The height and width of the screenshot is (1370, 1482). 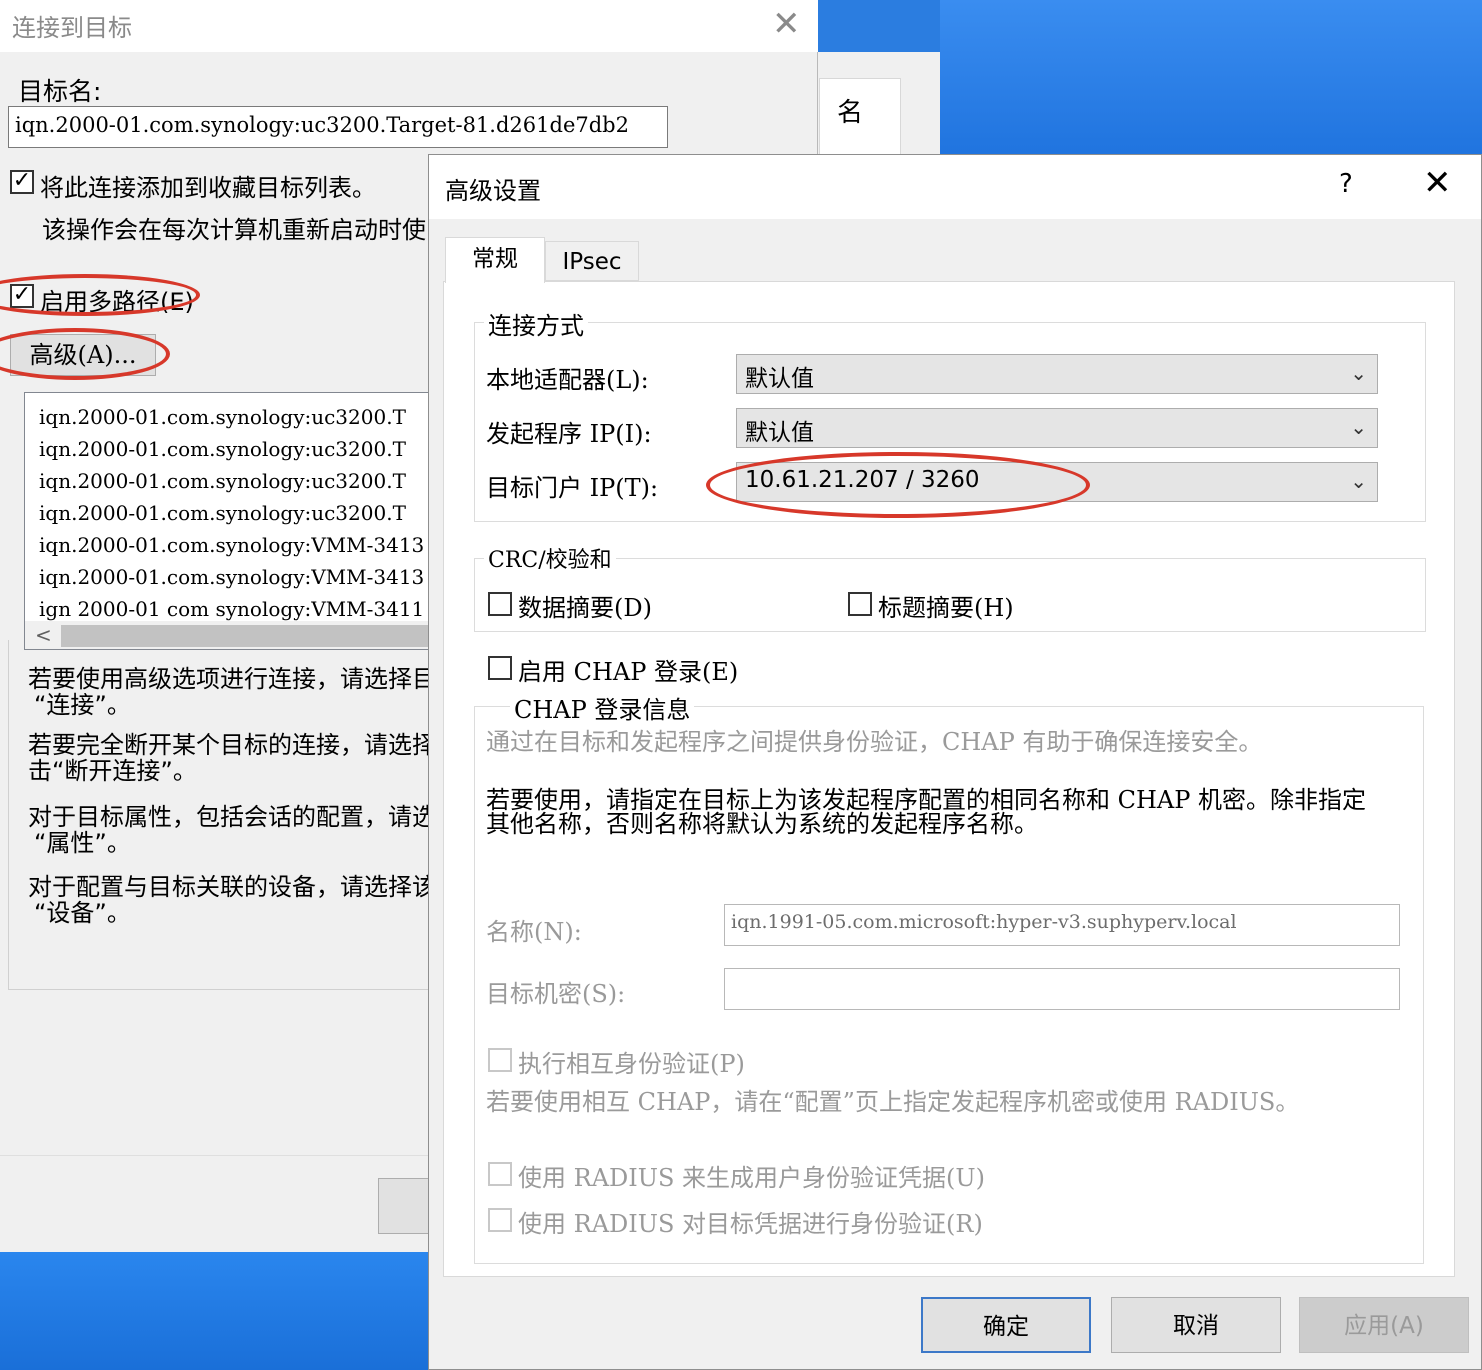 What do you see at coordinates (592, 261) in the screenshot?
I see `tab-ipsec: IPsec` at bounding box center [592, 261].